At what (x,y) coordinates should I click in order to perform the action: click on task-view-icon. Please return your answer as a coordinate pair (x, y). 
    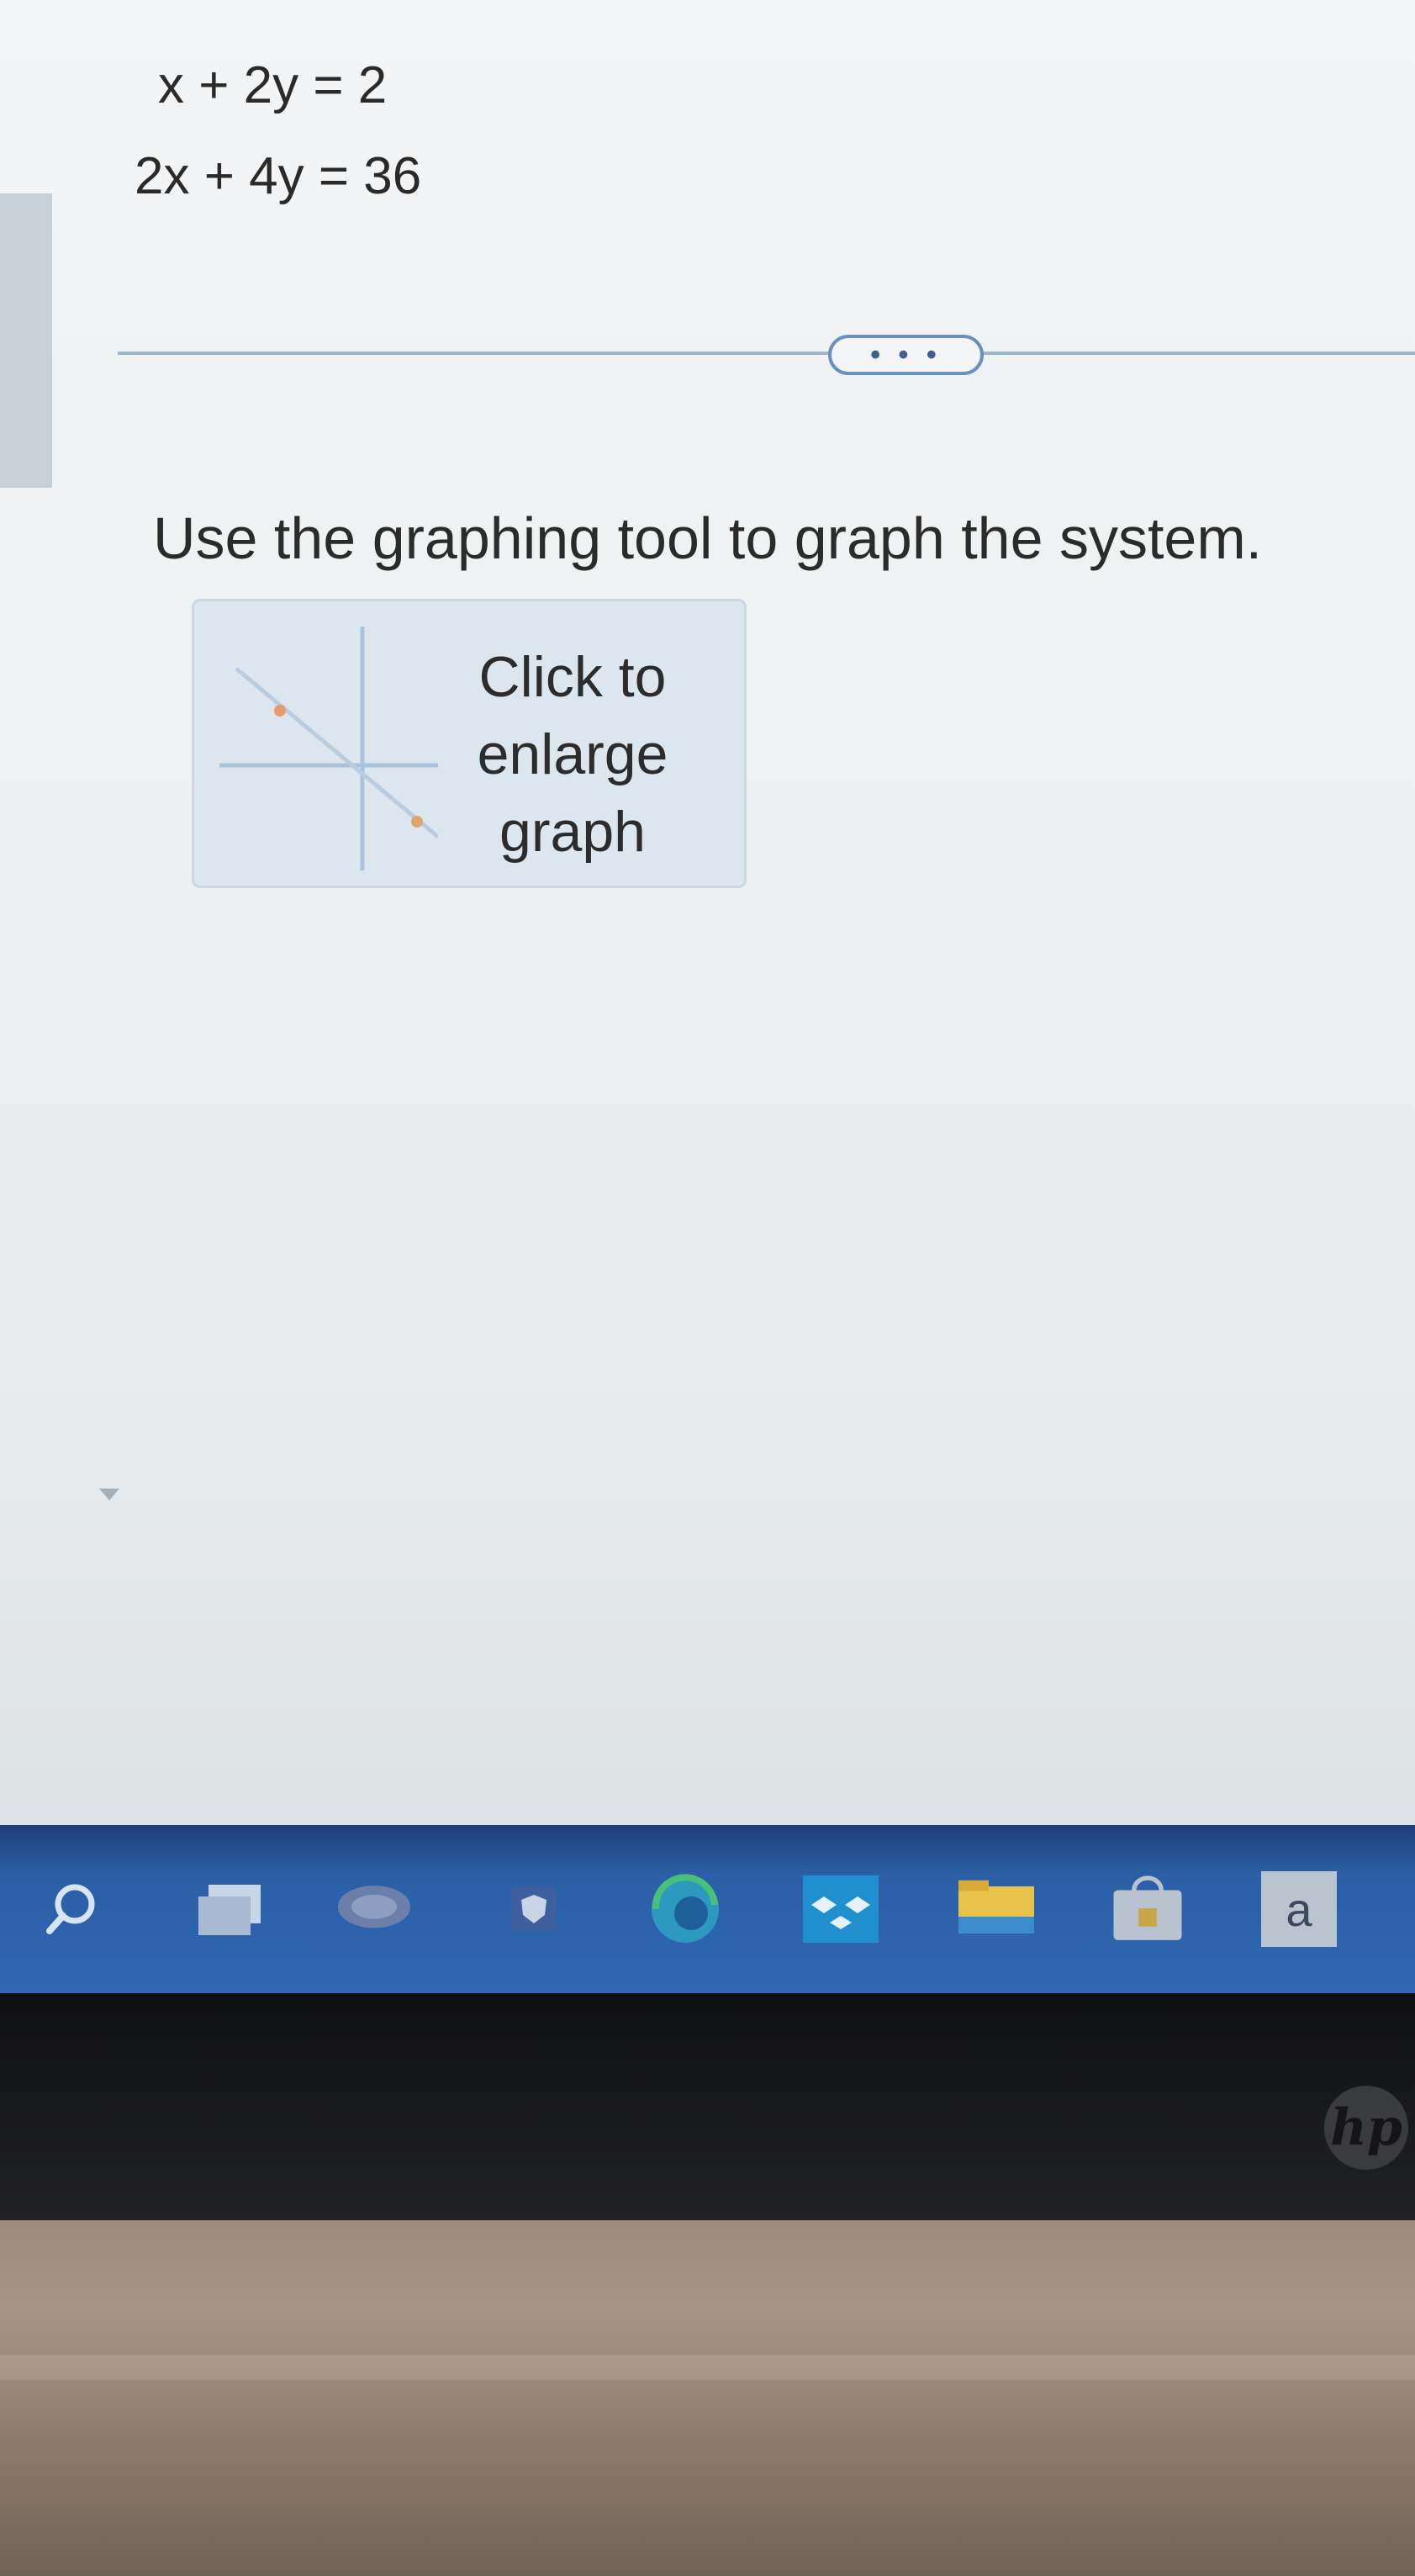
    Looking at the image, I should click on (230, 1909).